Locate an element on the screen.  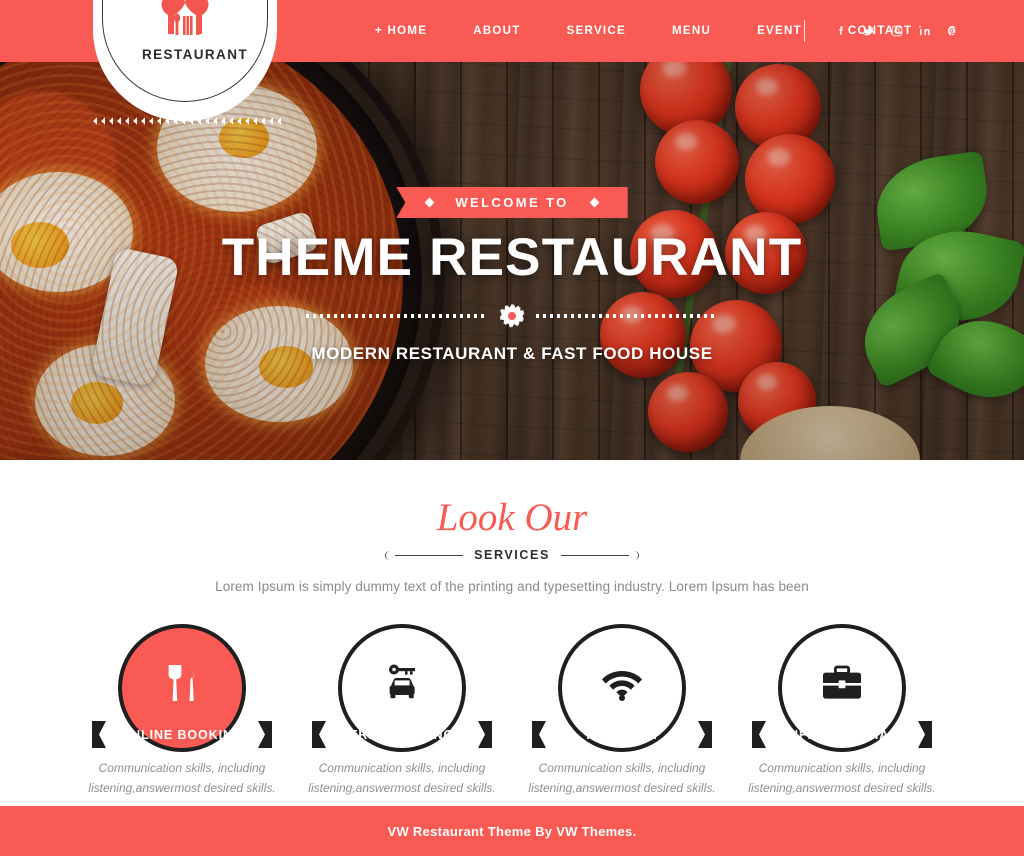
services-subheading: SERVICES is located at coordinates (512, 555).